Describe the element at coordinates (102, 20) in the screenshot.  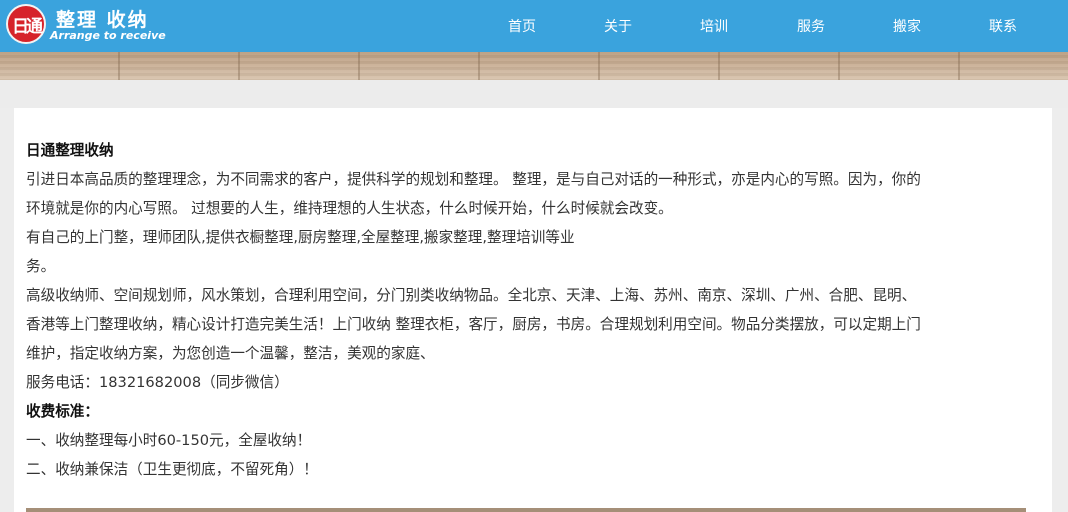
I see `site-title: 整理 收纳` at that location.